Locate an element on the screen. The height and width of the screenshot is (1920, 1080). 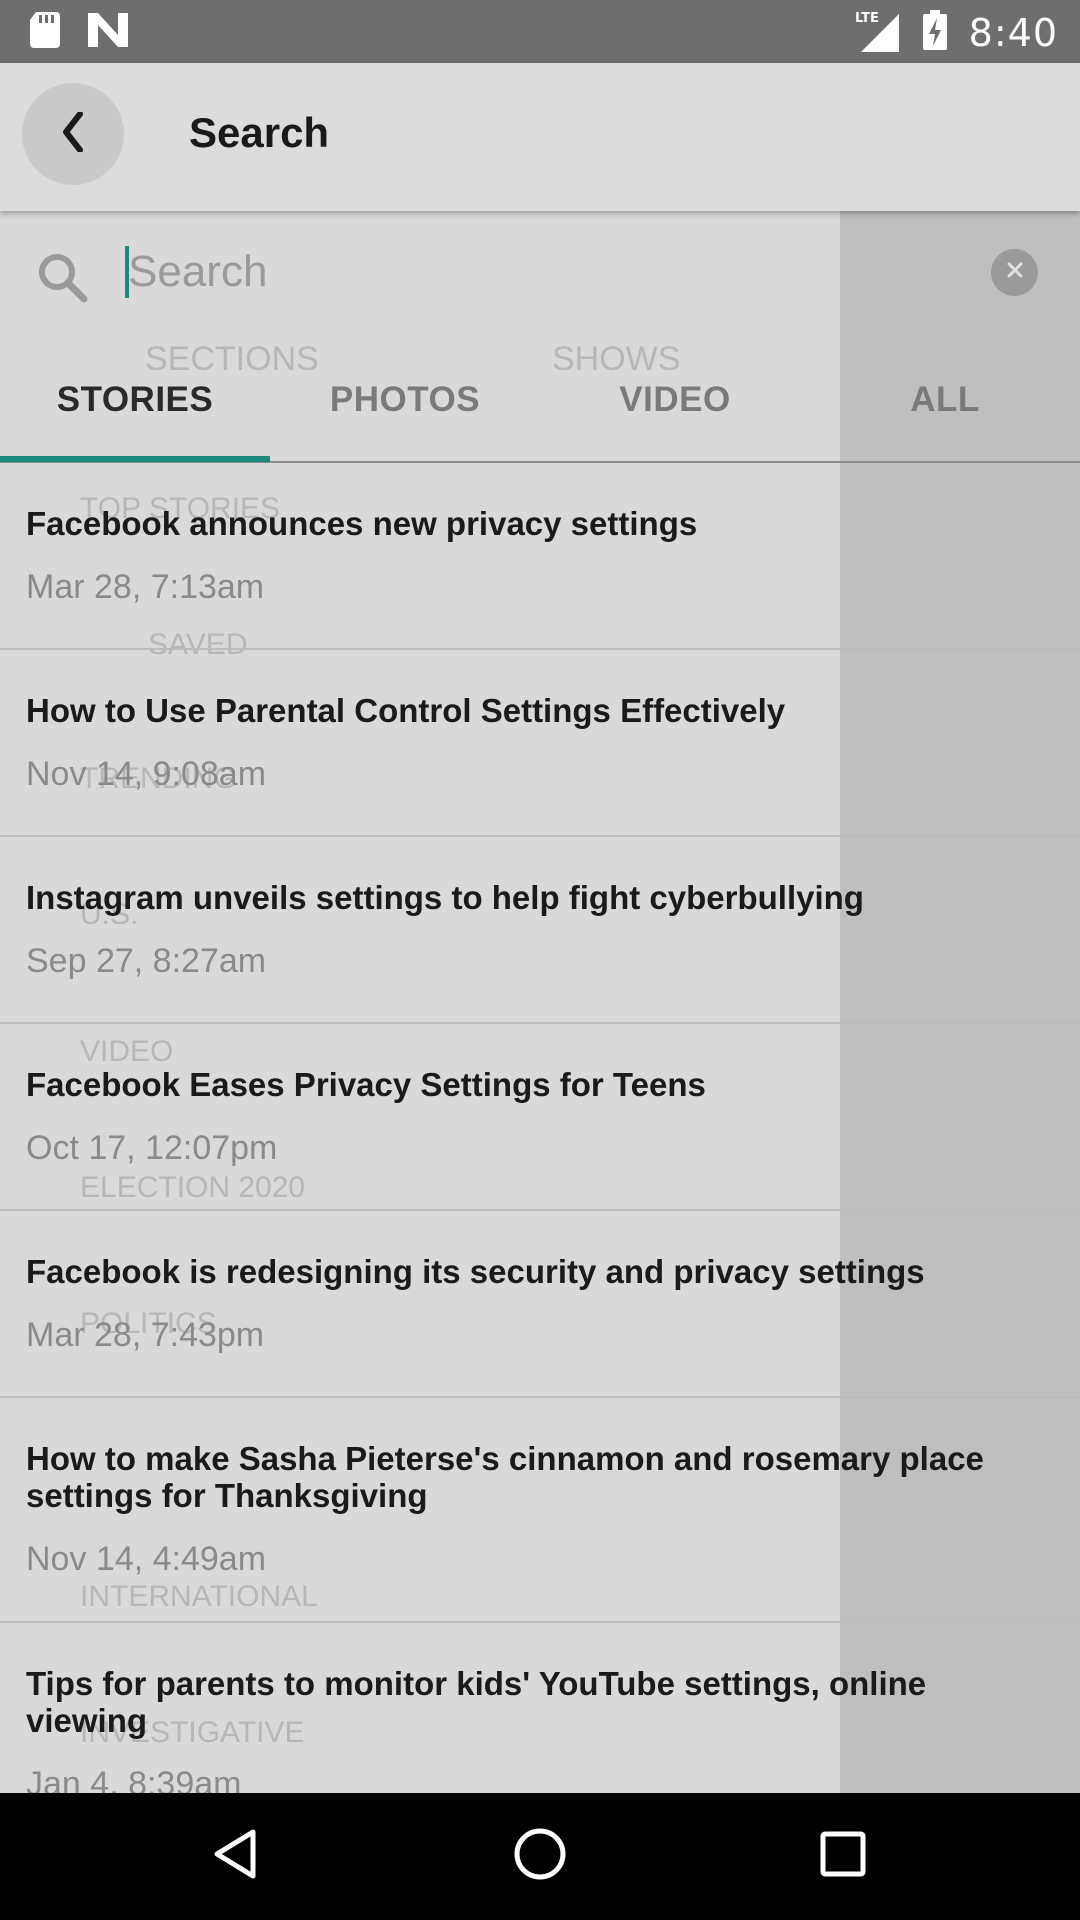
tab-stories: STORIES is located at coordinates (135, 410).